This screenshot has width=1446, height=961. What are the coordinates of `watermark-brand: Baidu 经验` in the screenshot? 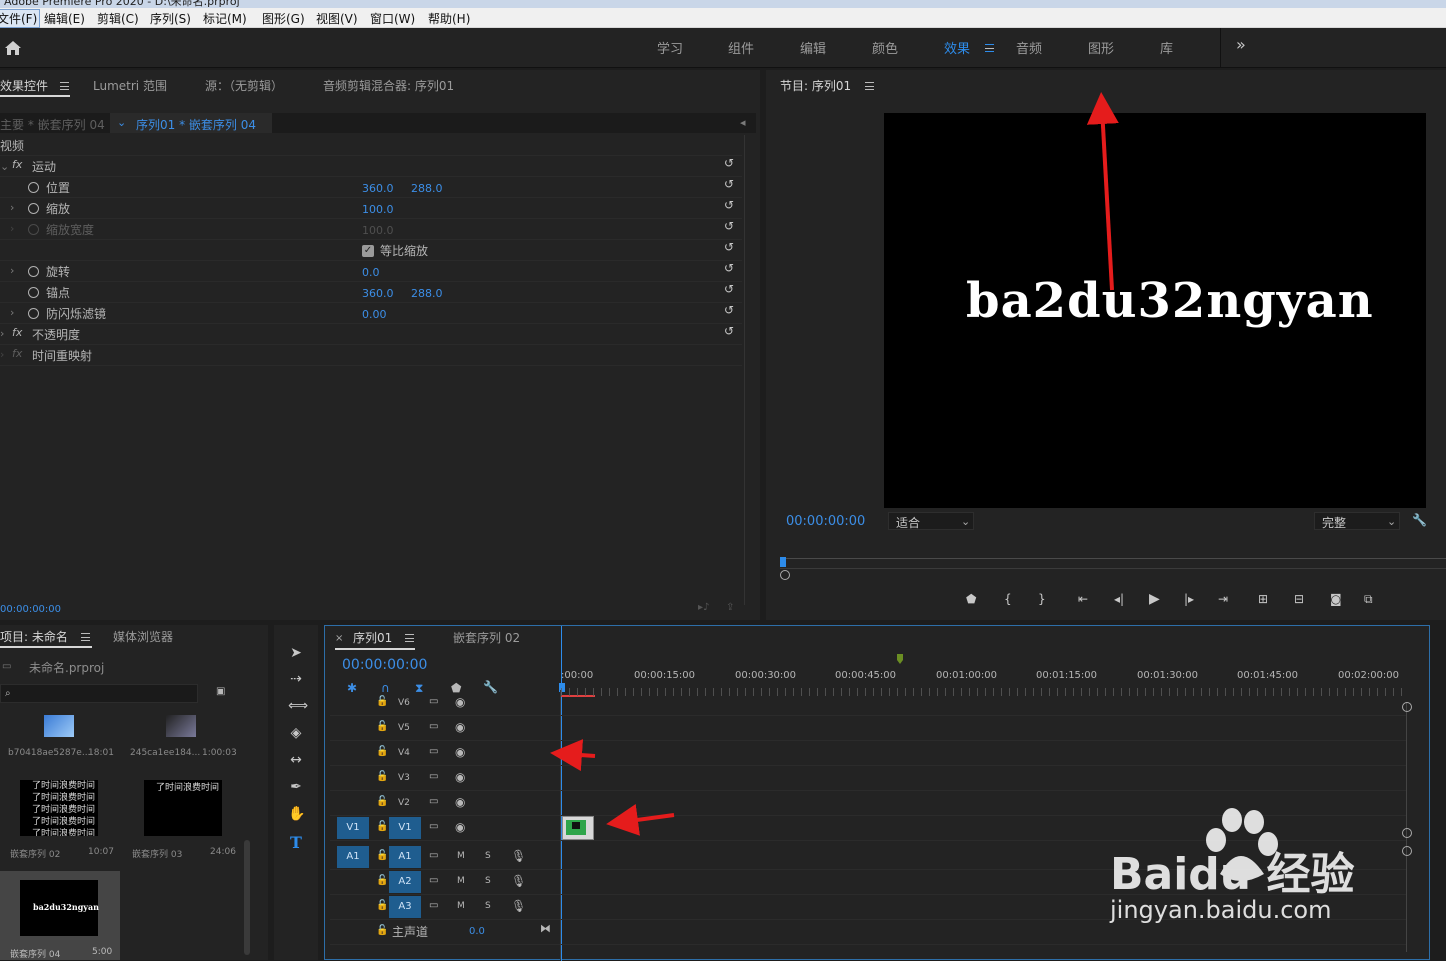 It's located at (1232, 874).